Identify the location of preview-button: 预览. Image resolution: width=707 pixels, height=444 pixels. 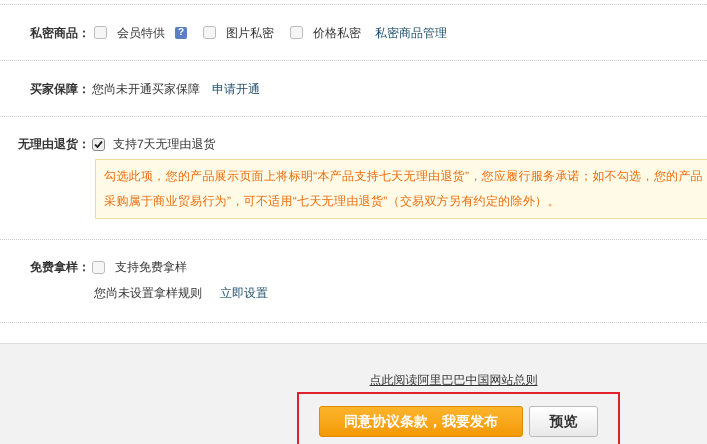
(563, 421).